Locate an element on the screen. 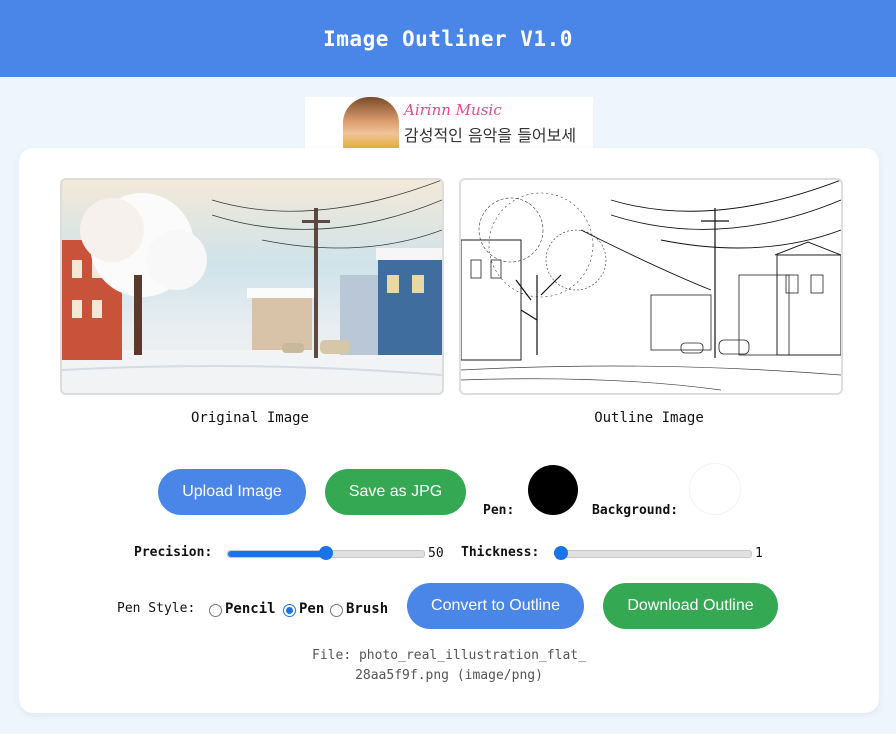 This screenshot has width=896, height=734. pen-style-label: Pen Style: is located at coordinates (156, 608).